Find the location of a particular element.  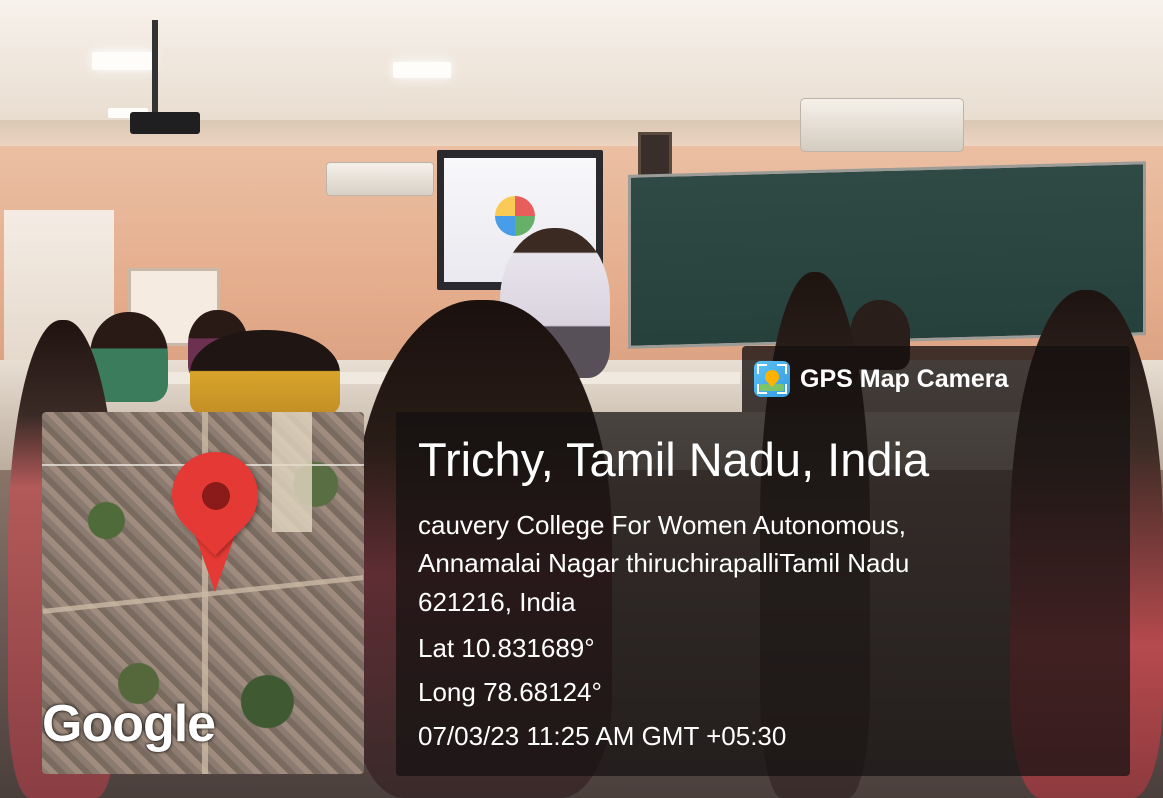

map-field is located at coordinates (292, 472).